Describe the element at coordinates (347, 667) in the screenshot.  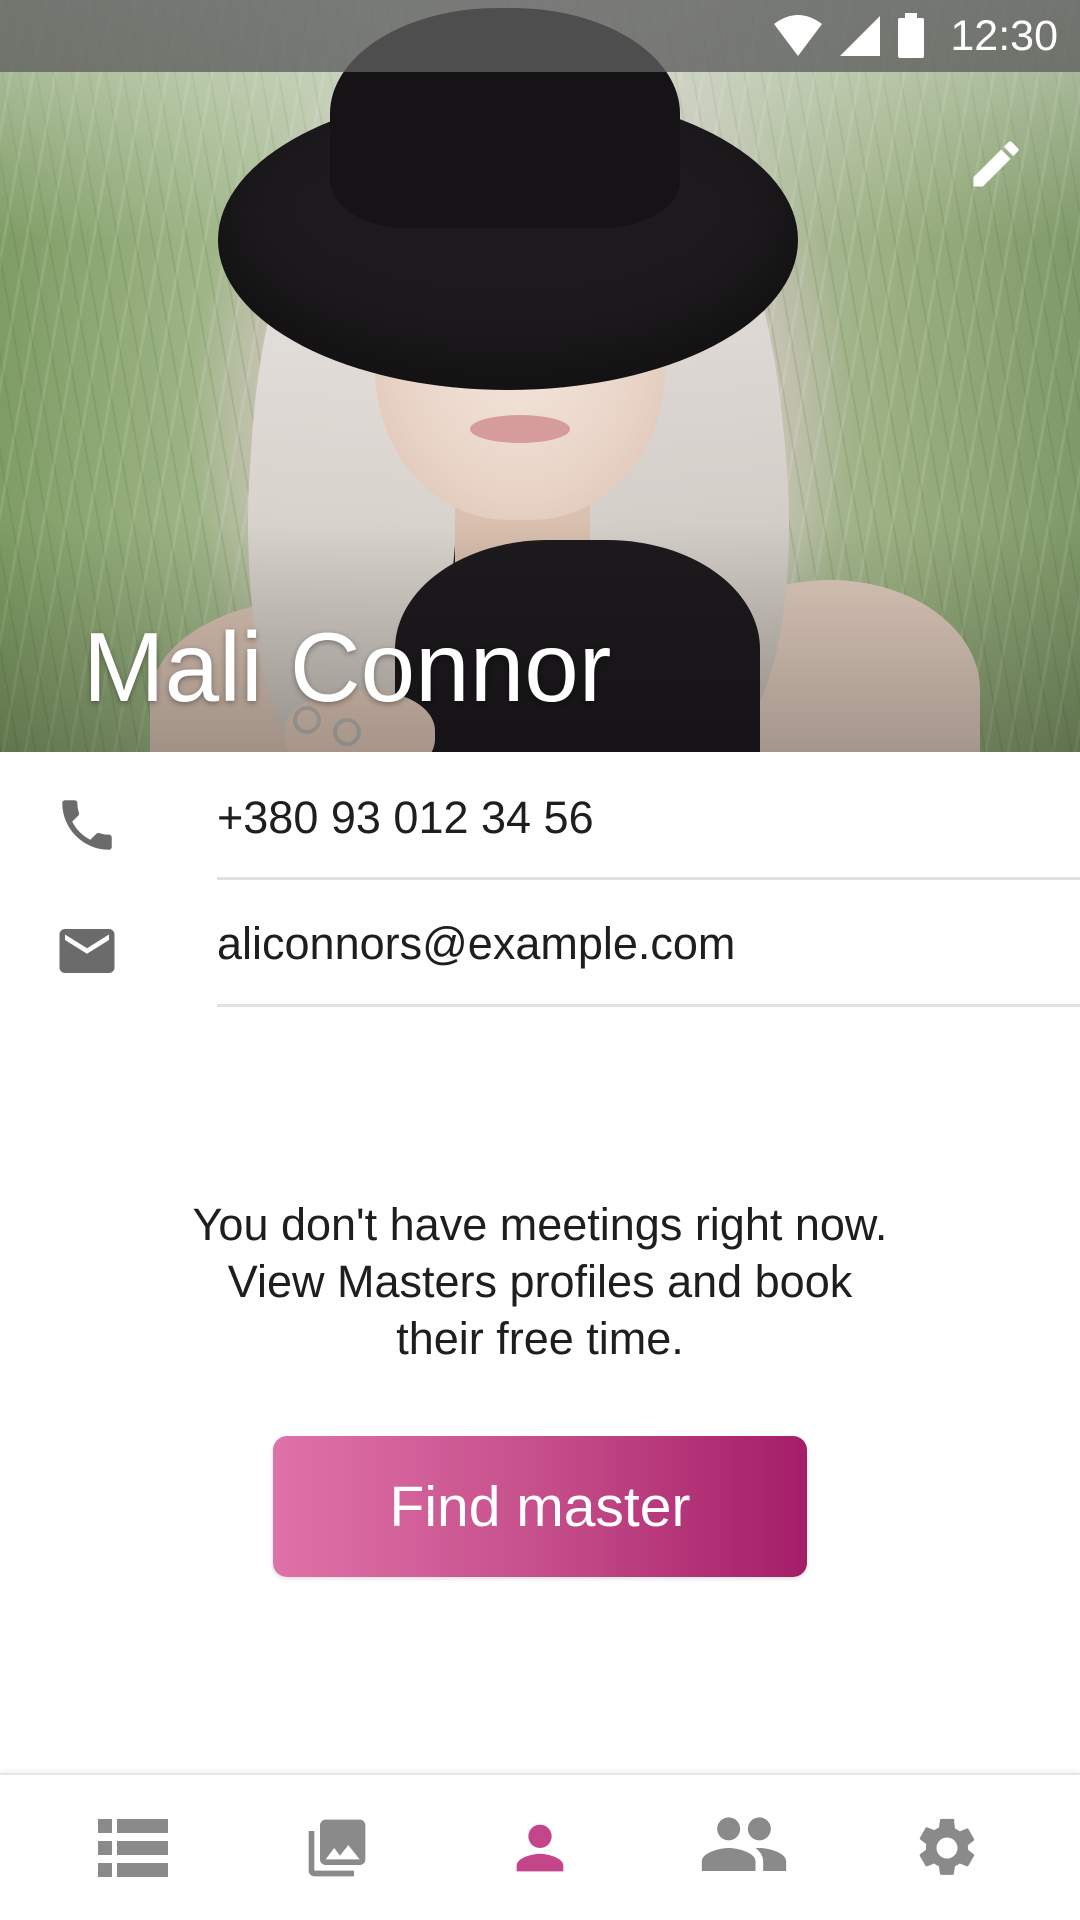
I see `profile-name: Mali Connor` at that location.